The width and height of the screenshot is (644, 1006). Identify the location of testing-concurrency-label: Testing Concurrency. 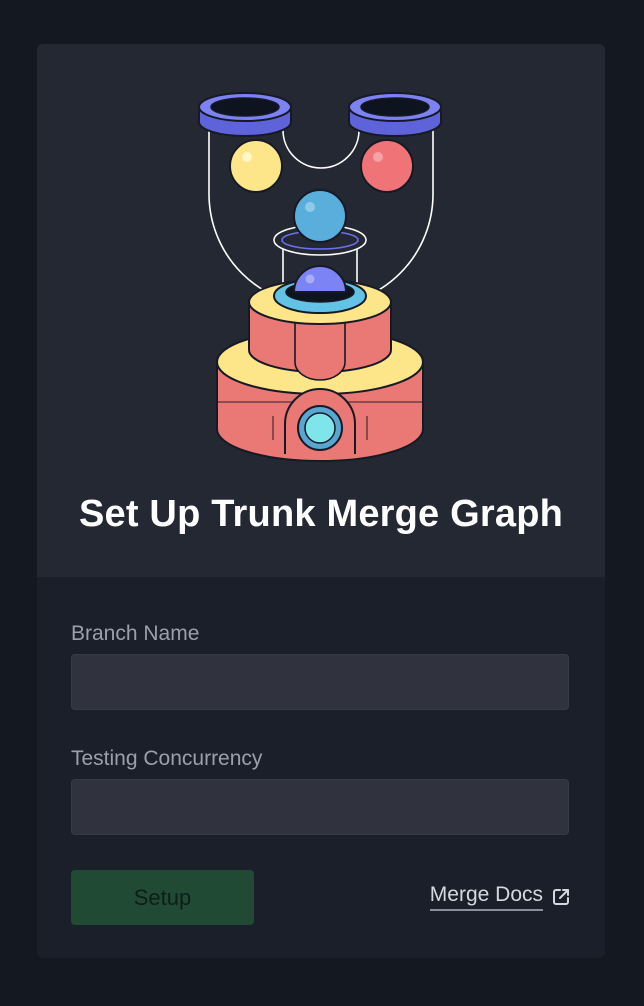
(167, 758).